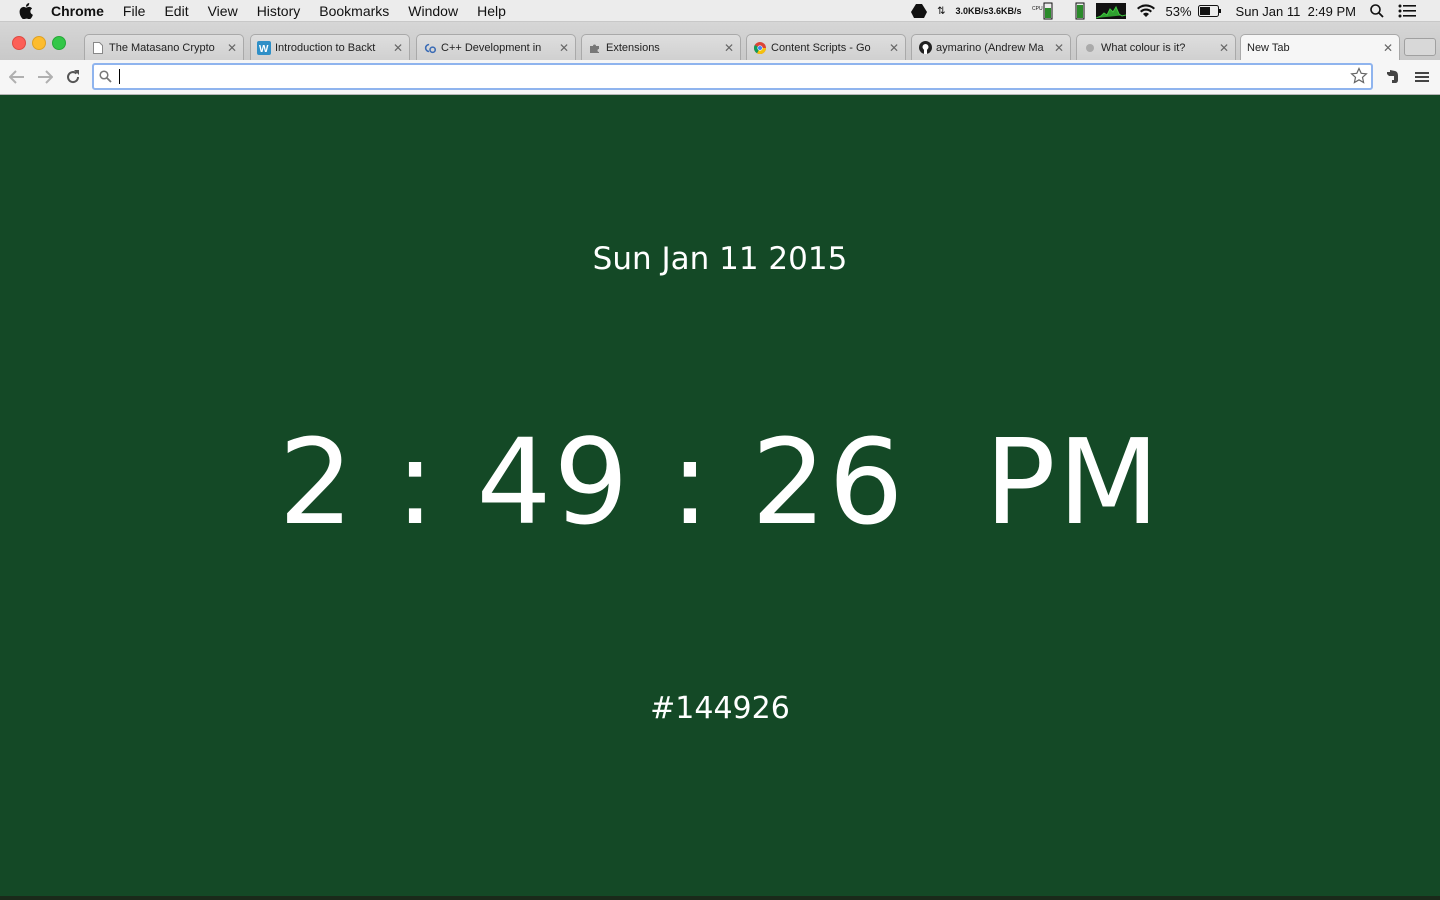 This screenshot has height=900, width=1440. What do you see at coordinates (720, 708) in the screenshot?
I see `hex-color-display: #144926` at bounding box center [720, 708].